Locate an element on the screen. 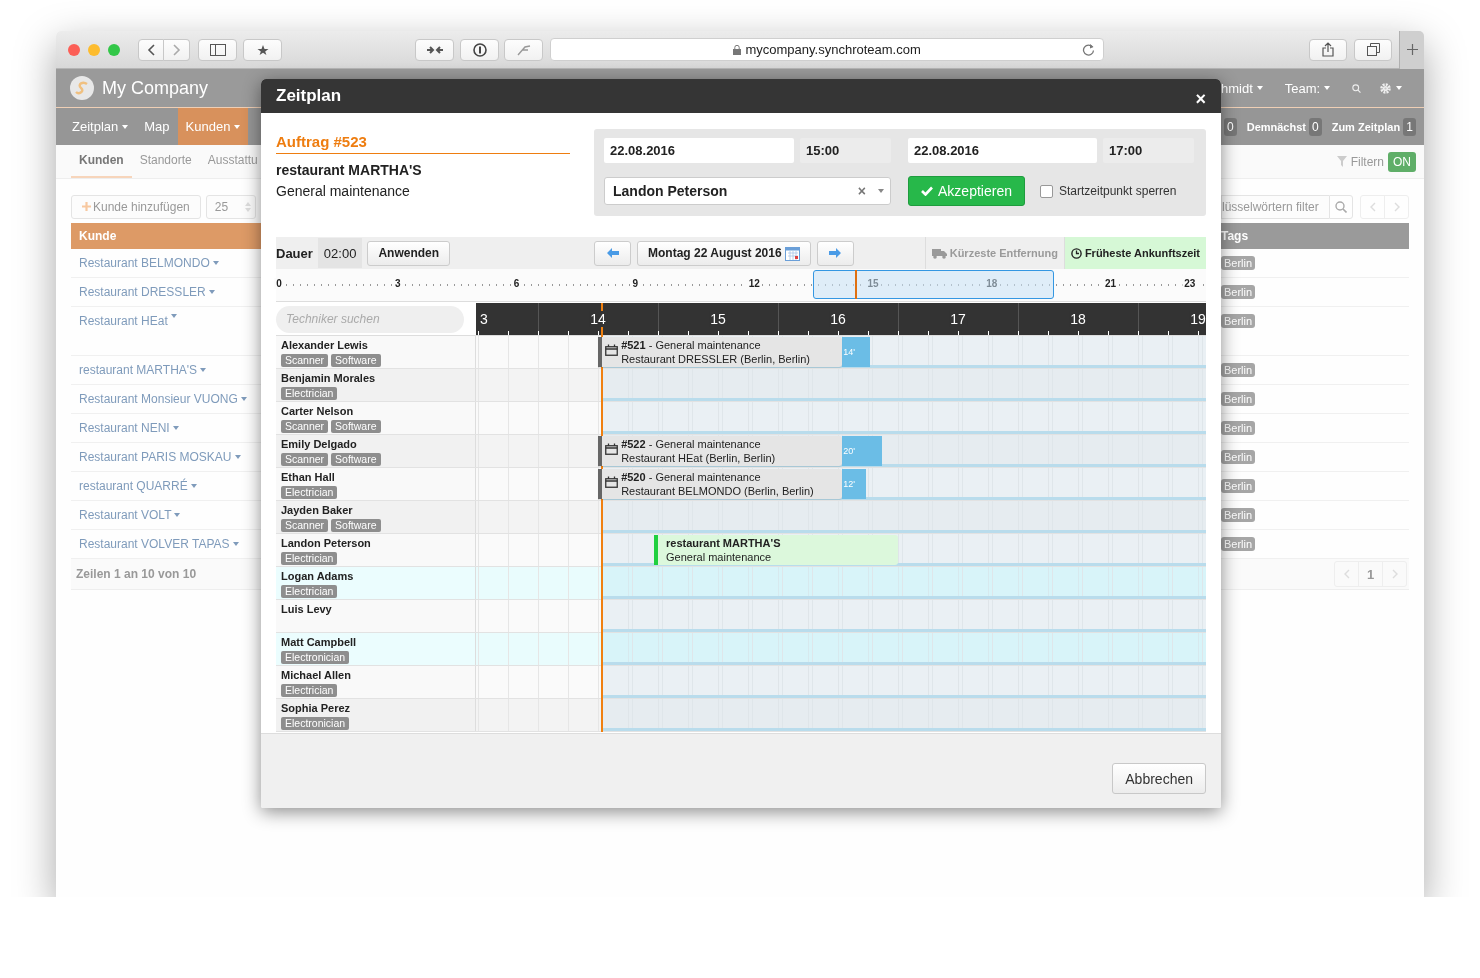 This screenshot has height=978, width=1480. accept-button: Akzeptieren is located at coordinates (966, 191).